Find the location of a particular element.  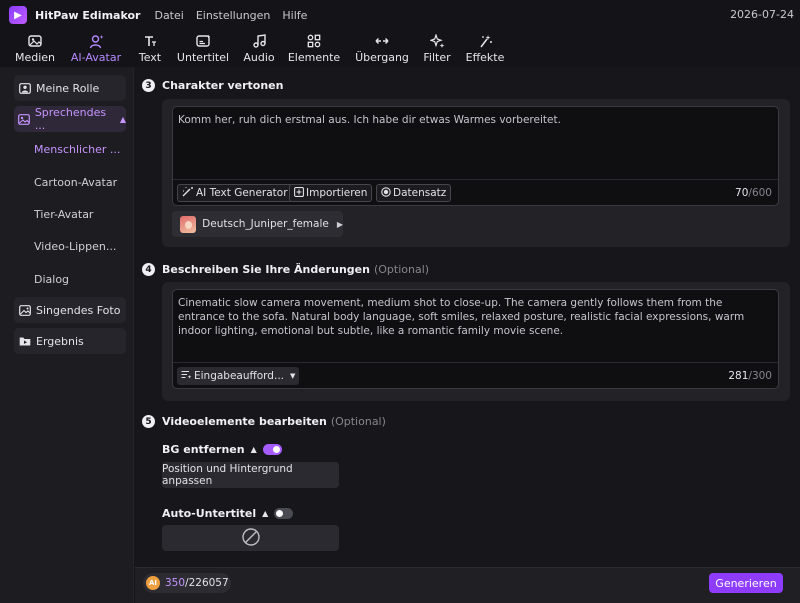

tool-label: Effekte is located at coordinates (485, 57).